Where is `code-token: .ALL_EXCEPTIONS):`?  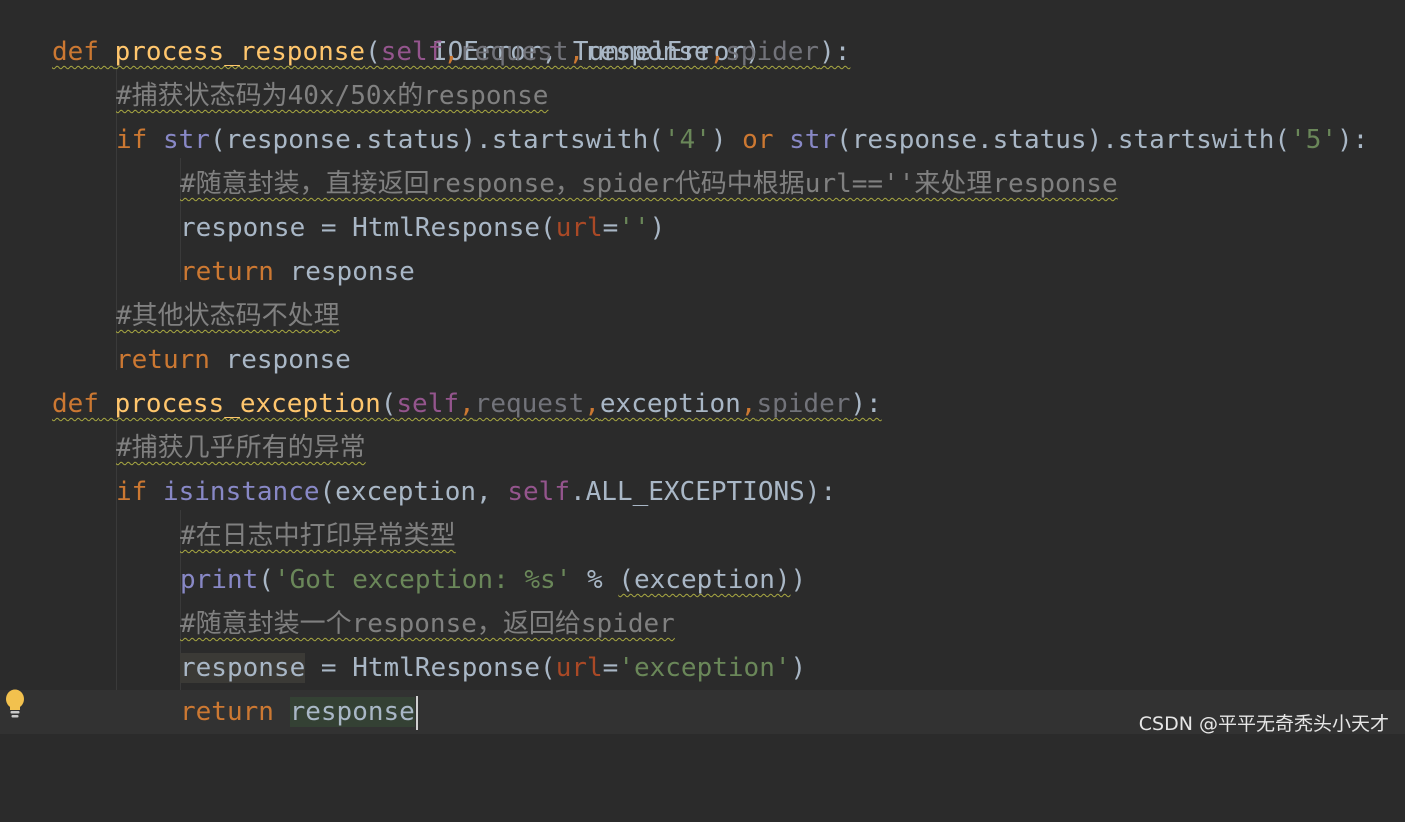
code-token: .ALL_EXCEPTIONS): is located at coordinates (703, 492).